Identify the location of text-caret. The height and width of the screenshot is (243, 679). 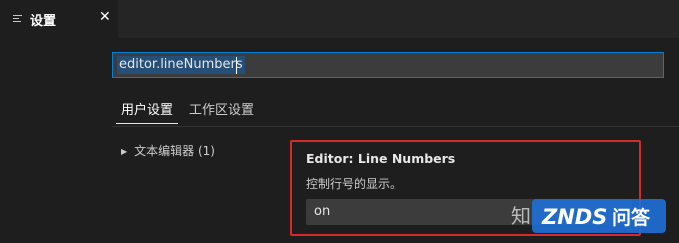
(236, 65).